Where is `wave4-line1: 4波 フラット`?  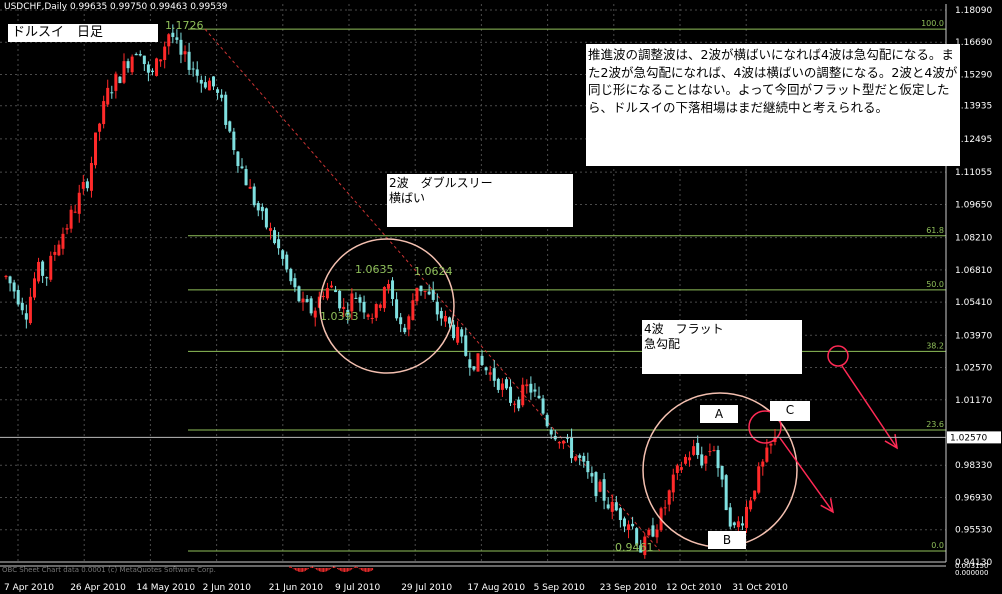 wave4-line1: 4波 フラット is located at coordinates (684, 329).